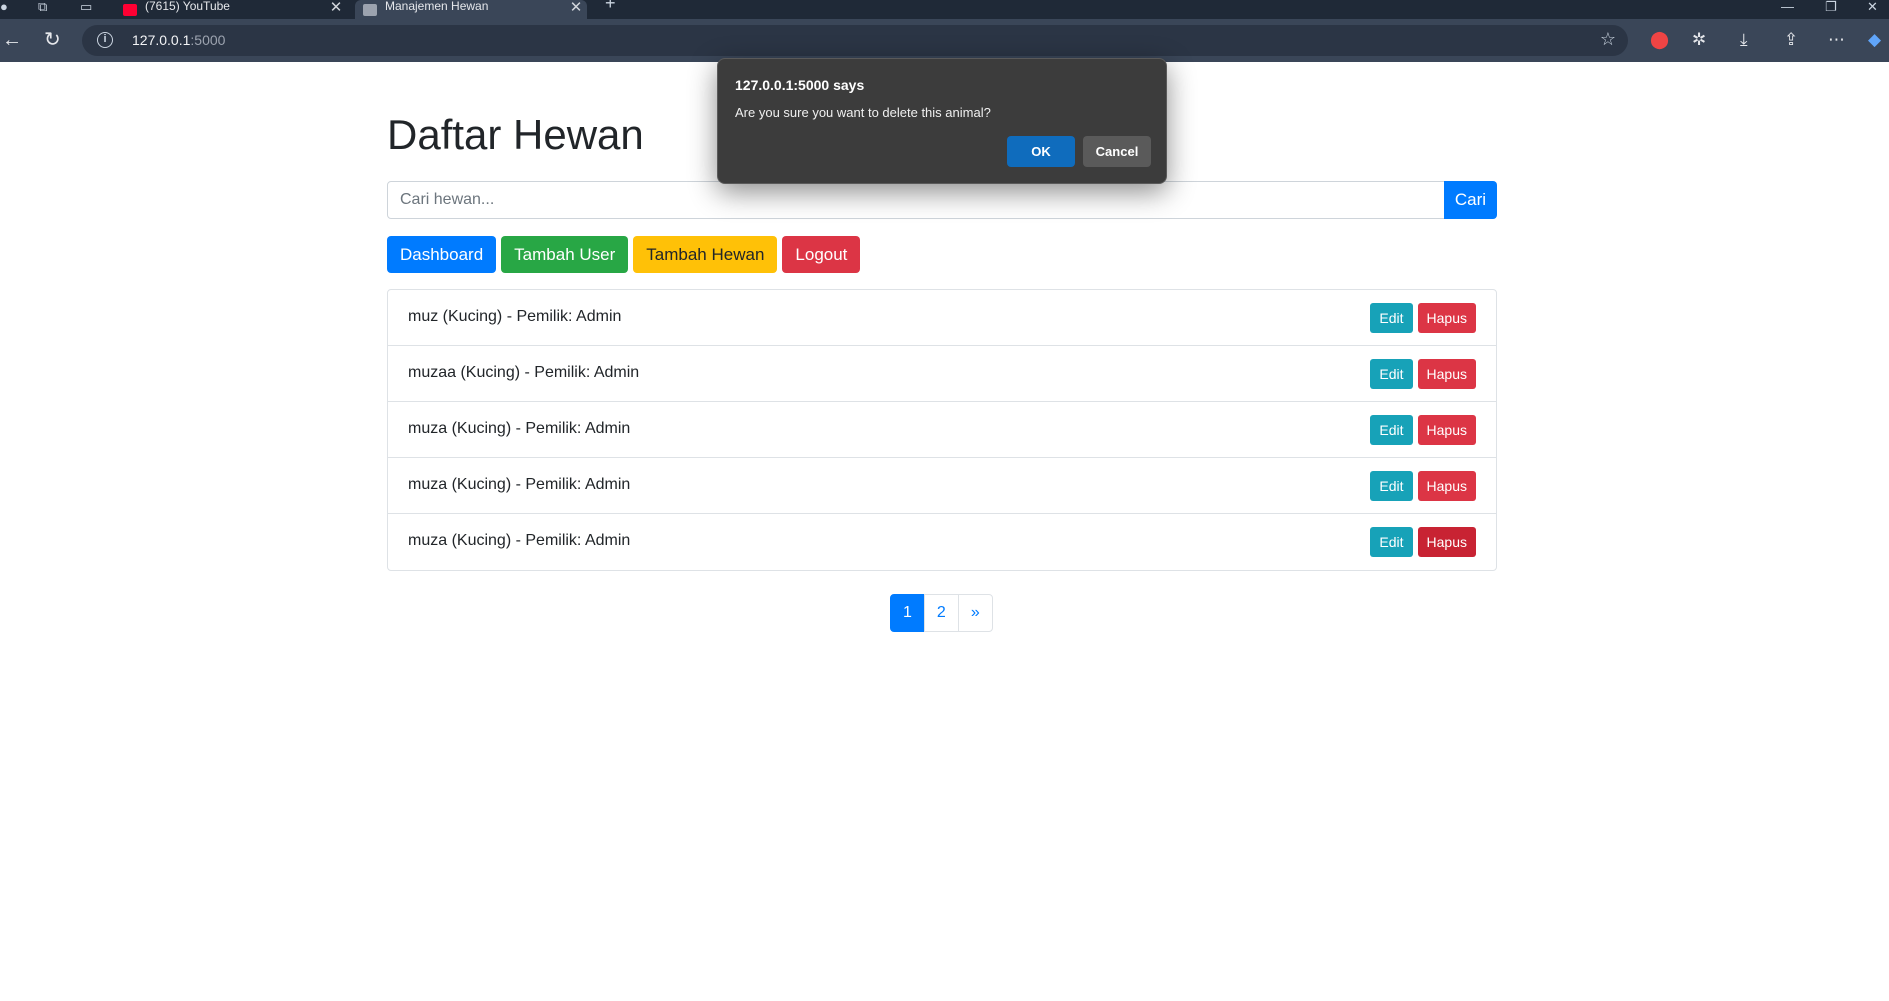 The image size is (1889, 1001). I want to click on puzzle-icon: ✲, so click(1699, 40).